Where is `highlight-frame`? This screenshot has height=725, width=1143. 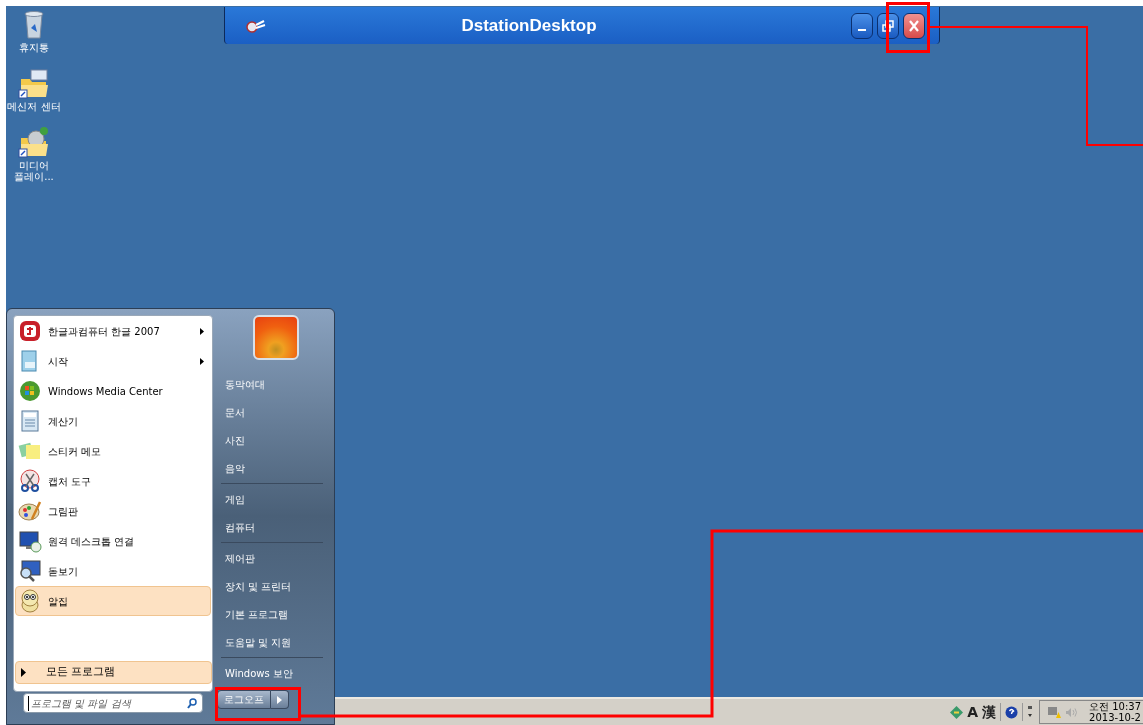 highlight-frame is located at coordinates (908, 27).